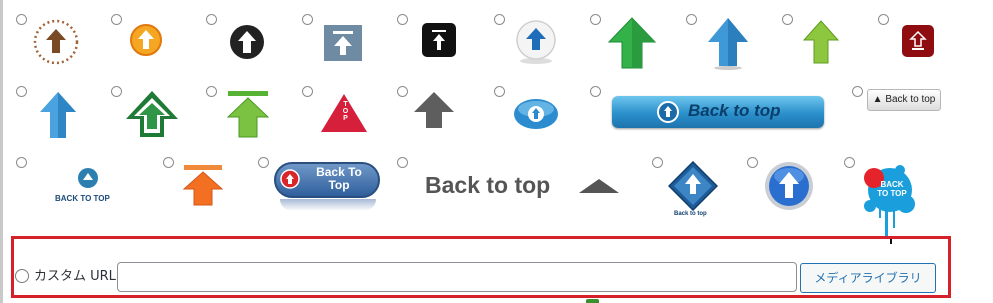 The image size is (993, 303). I want to click on pill-reflection, so click(328, 205).